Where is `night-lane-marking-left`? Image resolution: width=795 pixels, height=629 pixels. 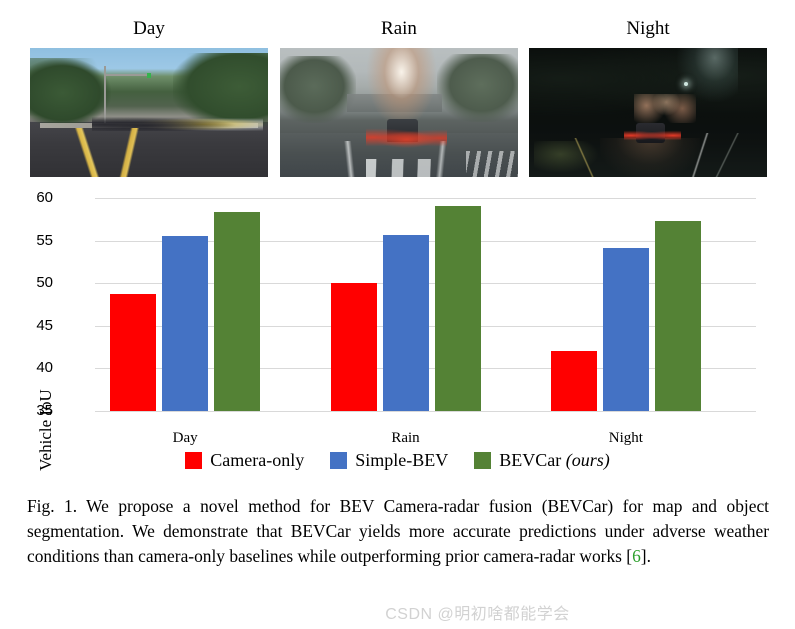
night-lane-marking-left is located at coordinates (588, 157).